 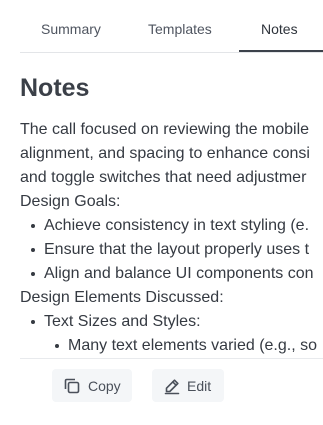 What do you see at coordinates (171, 322) in the screenshot?
I see `list-item: Text Sizes and Styles:` at bounding box center [171, 322].